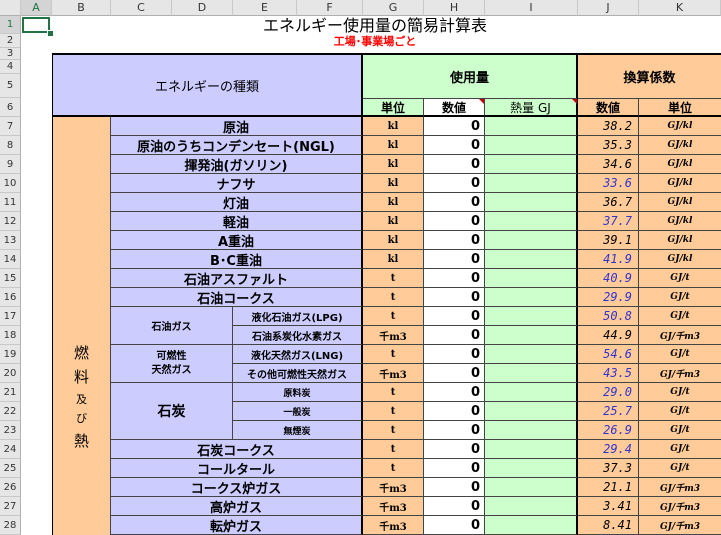 The height and width of the screenshot is (535, 721). What do you see at coordinates (608, 145) in the screenshot?
I see `coef-value-cell: 35.3` at bounding box center [608, 145].